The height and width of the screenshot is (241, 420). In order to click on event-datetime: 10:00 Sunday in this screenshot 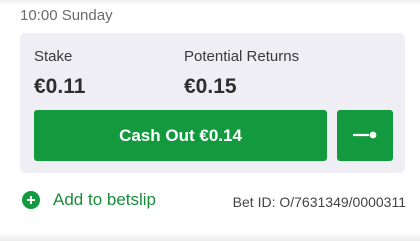, I will do `click(66, 15)`.